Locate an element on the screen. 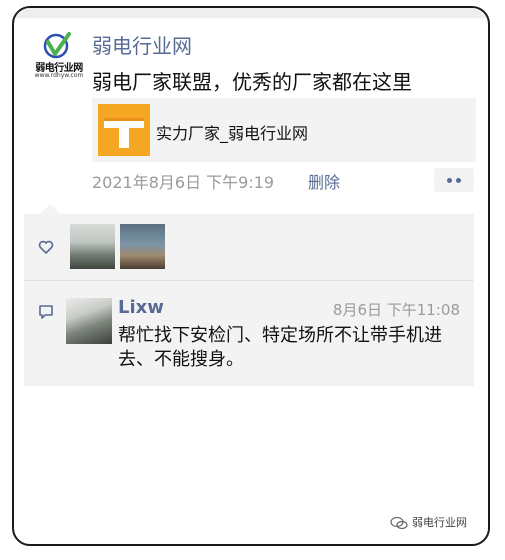 Image resolution: width=505 pixels, height=560 pixels. post-time: 2021年8月6日 下午9:19 is located at coordinates (183, 182).